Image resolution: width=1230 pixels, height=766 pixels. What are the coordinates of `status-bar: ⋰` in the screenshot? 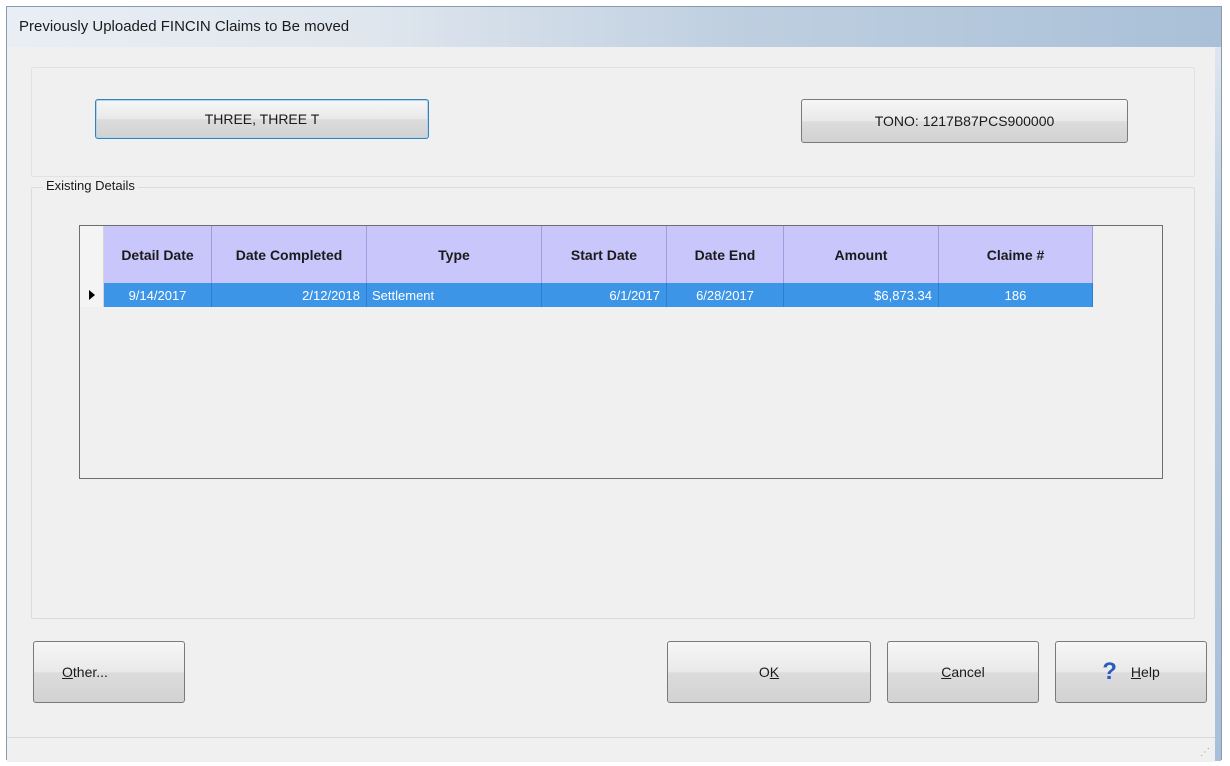 It's located at (611, 749).